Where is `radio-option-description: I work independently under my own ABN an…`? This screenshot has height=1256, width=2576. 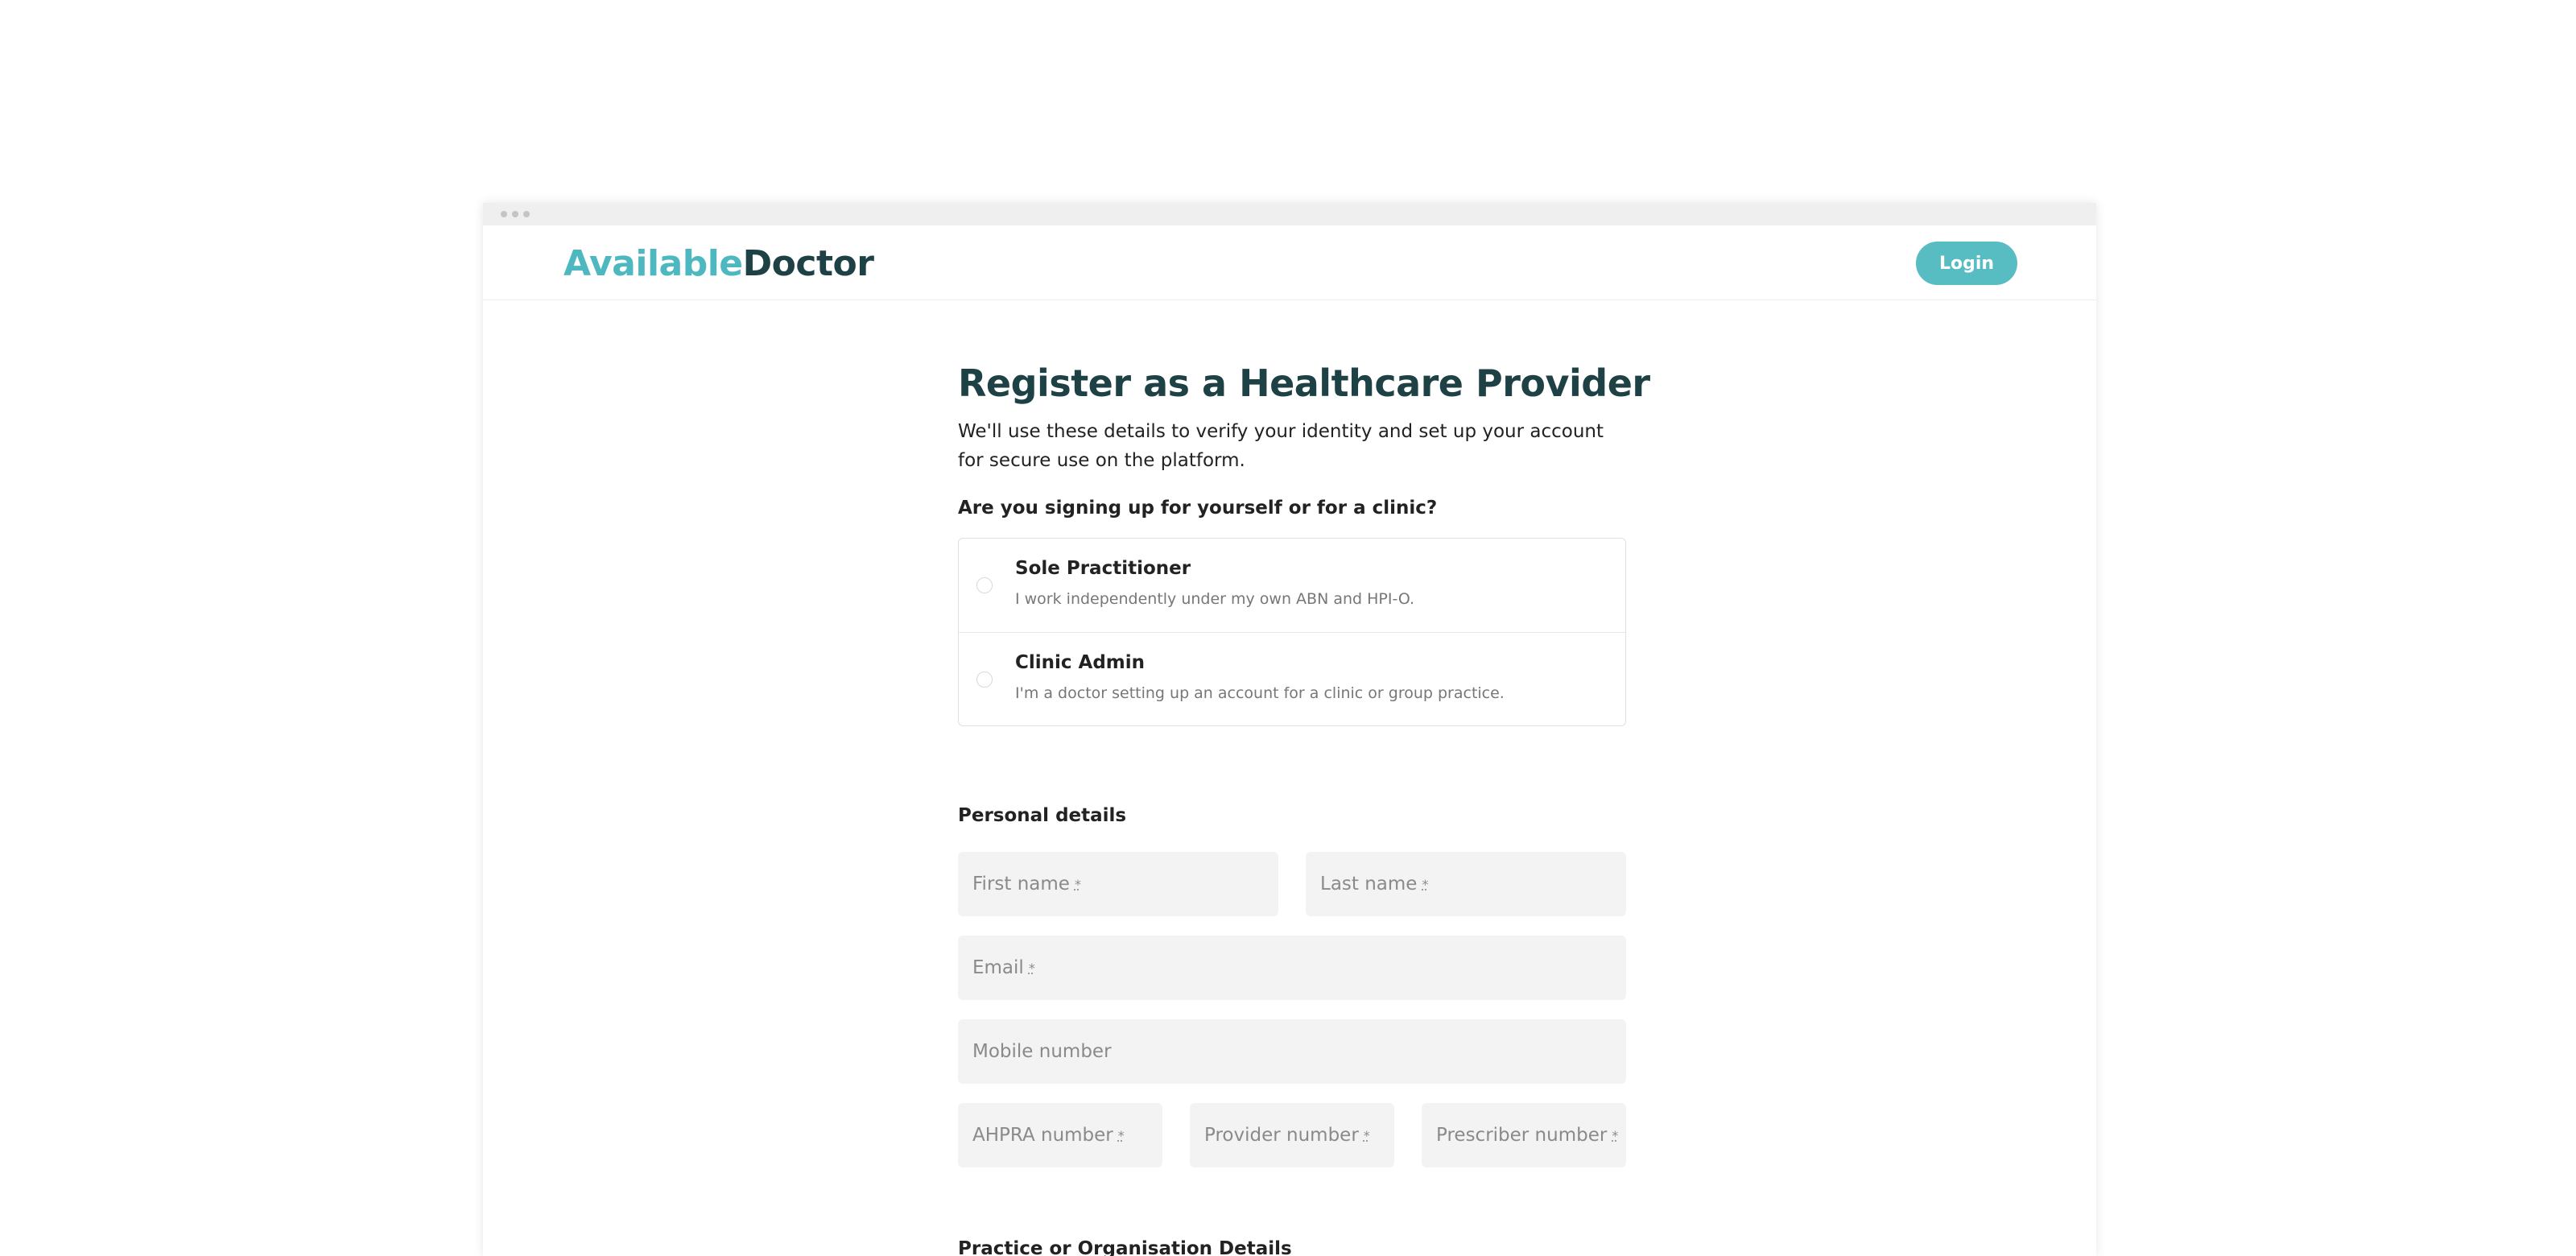
radio-option-description: I work independently under my own ABN an… is located at coordinates (1215, 599).